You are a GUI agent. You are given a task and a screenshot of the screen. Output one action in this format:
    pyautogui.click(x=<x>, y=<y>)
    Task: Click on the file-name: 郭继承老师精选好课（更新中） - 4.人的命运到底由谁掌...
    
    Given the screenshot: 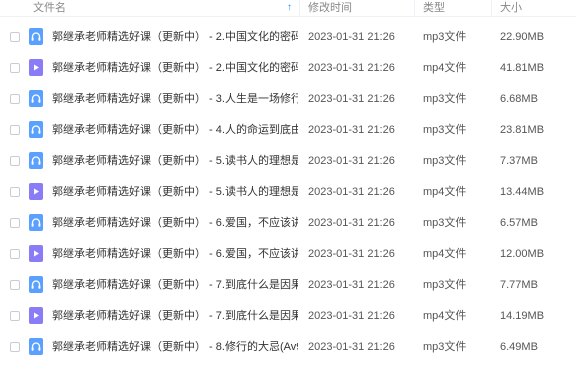 What is the action you would take?
    pyautogui.click(x=175, y=130)
    